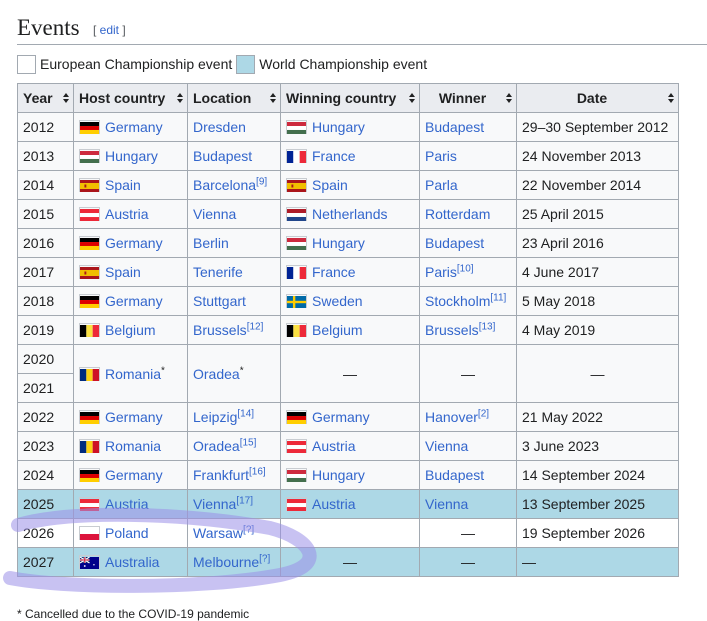 The image size is (707, 621). What do you see at coordinates (483, 413) in the screenshot?
I see `citation-ref: [2]` at bounding box center [483, 413].